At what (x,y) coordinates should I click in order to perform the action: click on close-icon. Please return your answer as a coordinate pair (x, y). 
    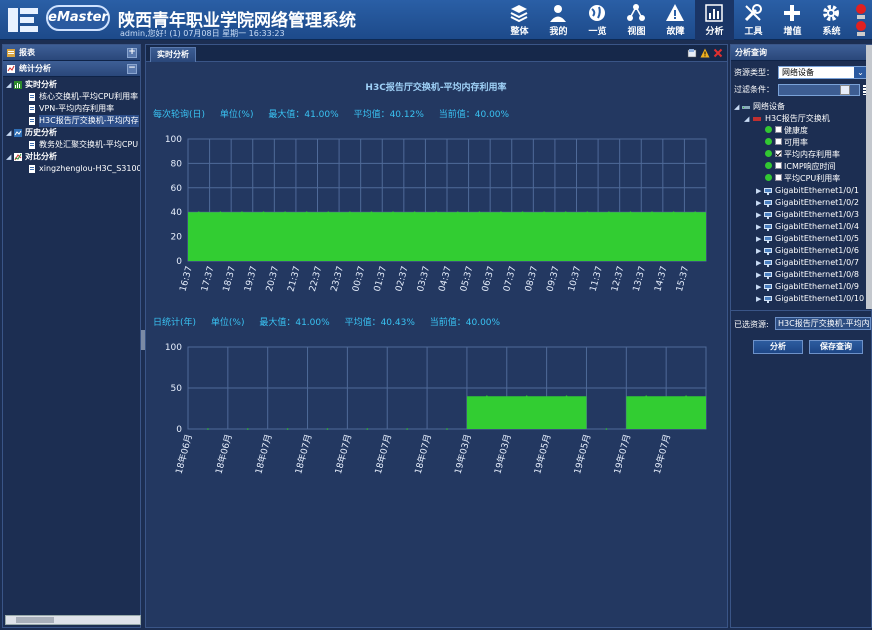
    Looking at the image, I should click on (718, 53).